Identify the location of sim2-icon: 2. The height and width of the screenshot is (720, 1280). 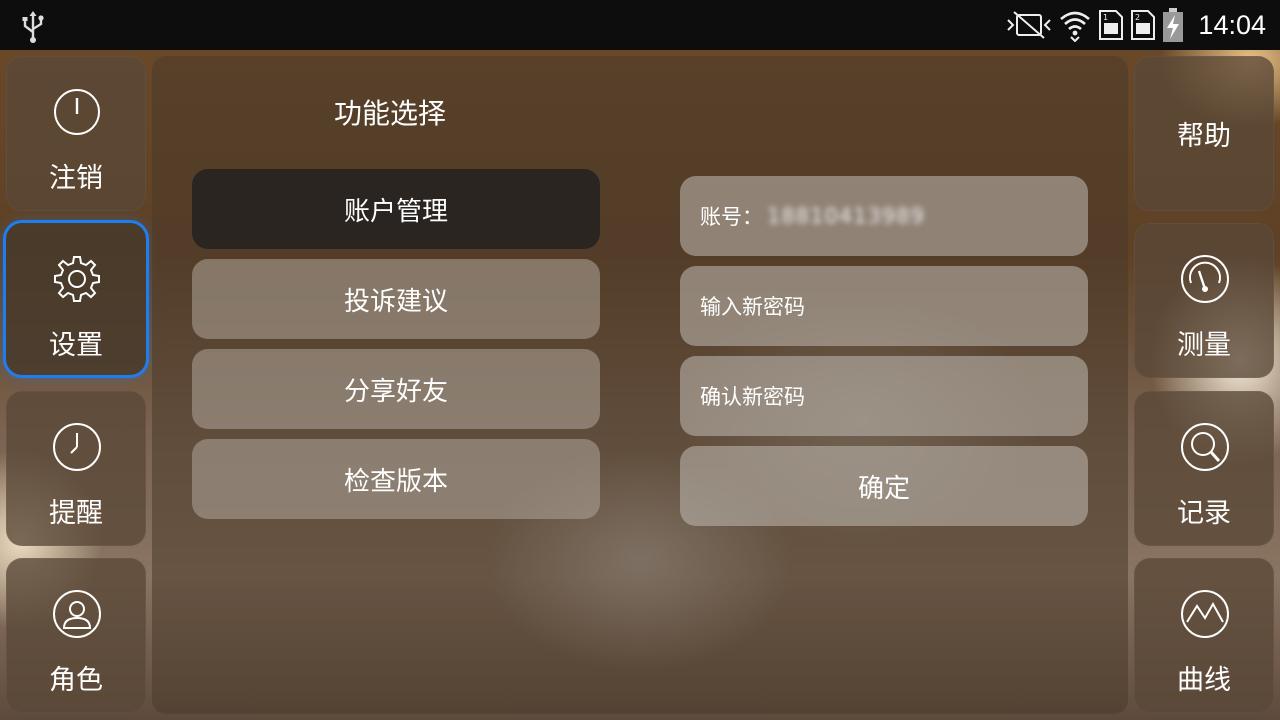
(1143, 25).